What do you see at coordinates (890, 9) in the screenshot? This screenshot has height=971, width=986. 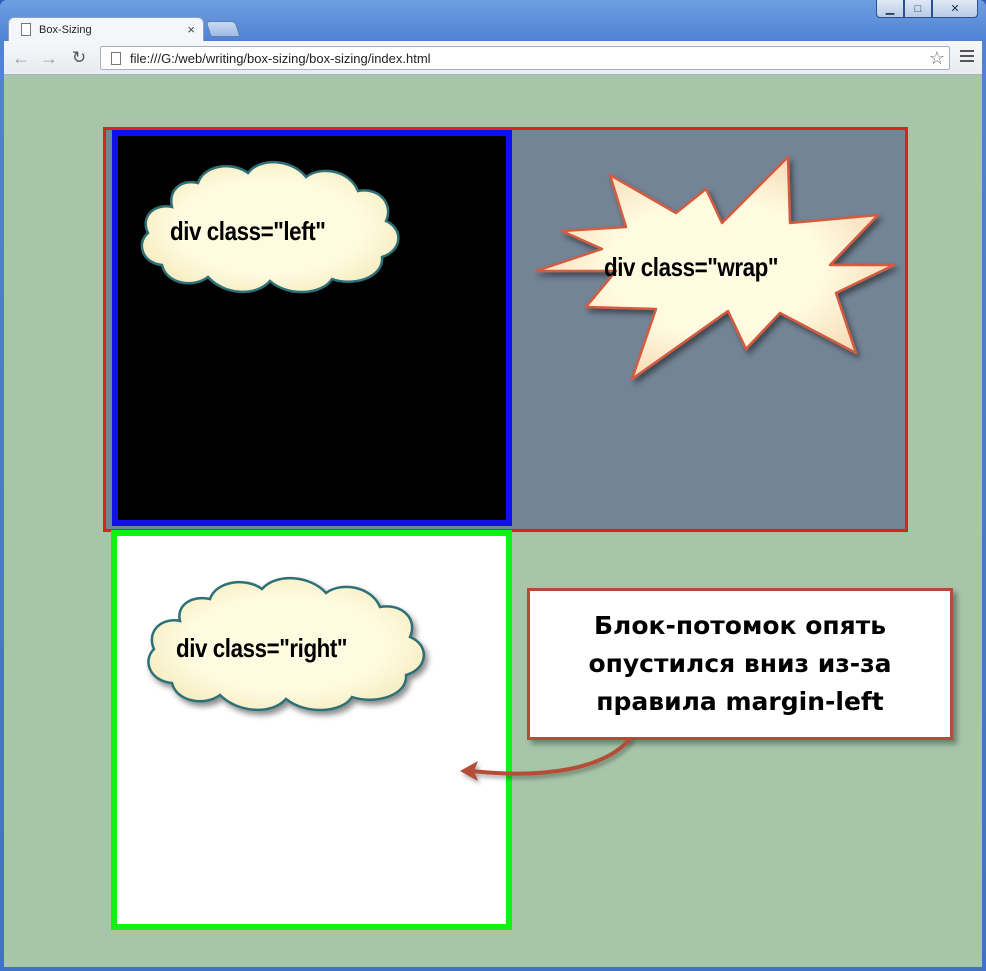 I see `minimize-button: ▁` at bounding box center [890, 9].